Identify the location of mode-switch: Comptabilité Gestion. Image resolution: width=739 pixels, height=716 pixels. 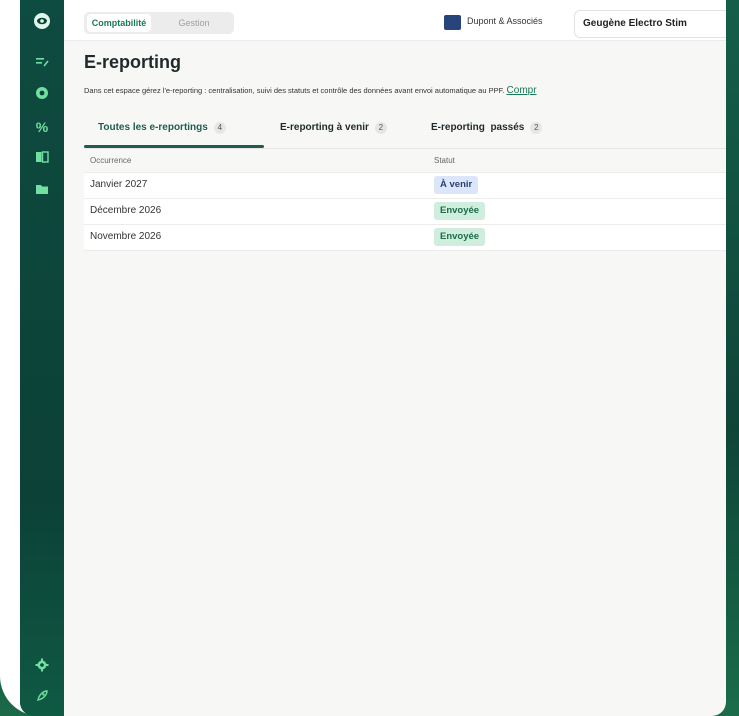
(159, 23).